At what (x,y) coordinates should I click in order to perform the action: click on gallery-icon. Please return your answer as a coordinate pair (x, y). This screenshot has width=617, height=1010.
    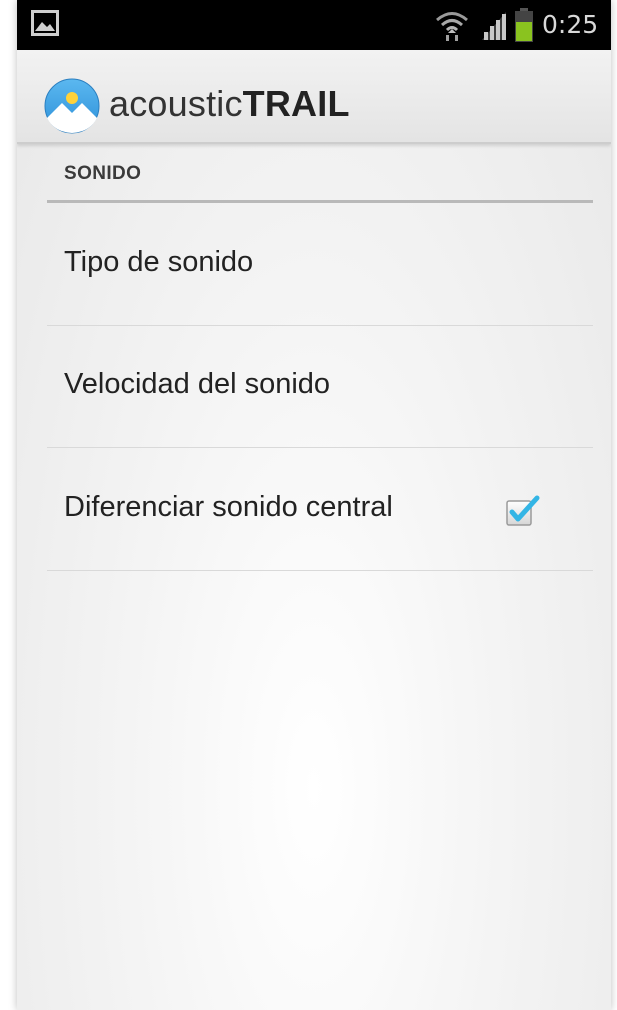
    Looking at the image, I should click on (45, 23).